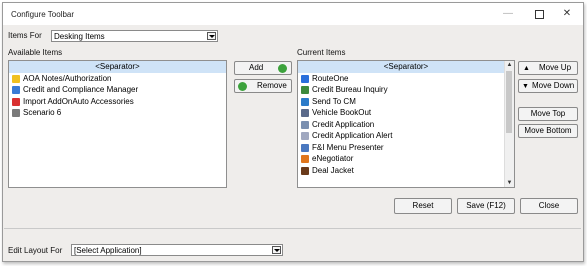  I want to click on save-button: Save (F12), so click(486, 206).